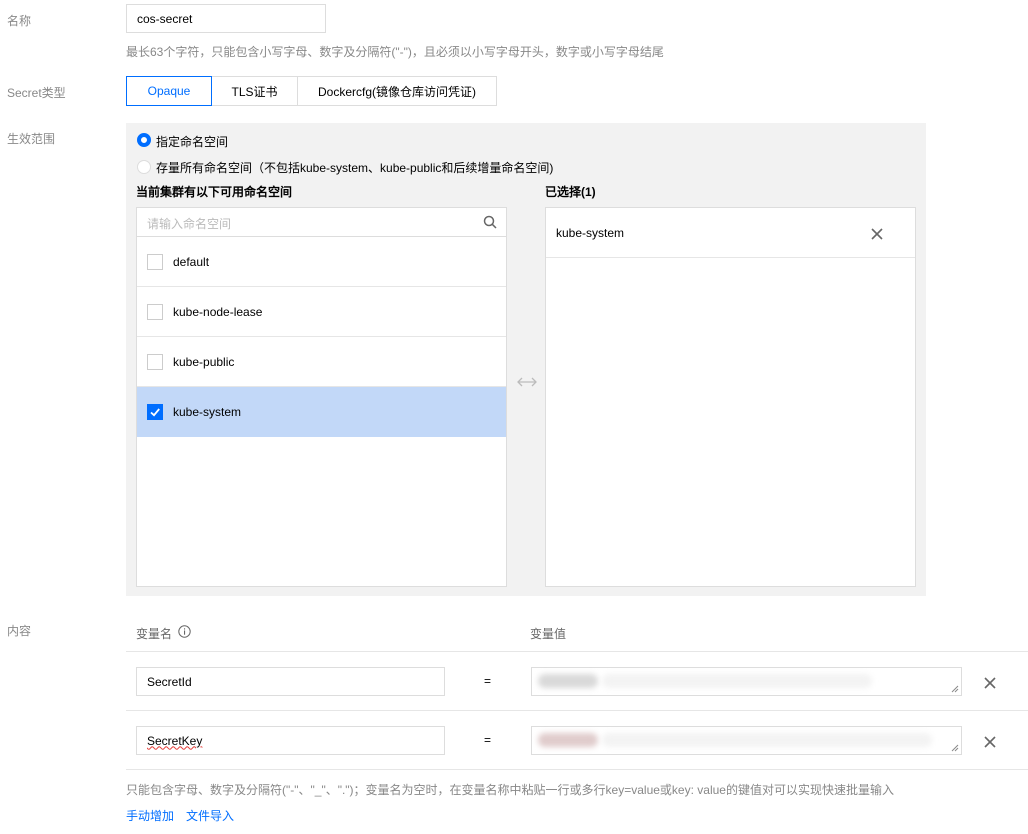  What do you see at coordinates (218, 311) in the screenshot?
I see `namespace-name: kube-node-lease` at bounding box center [218, 311].